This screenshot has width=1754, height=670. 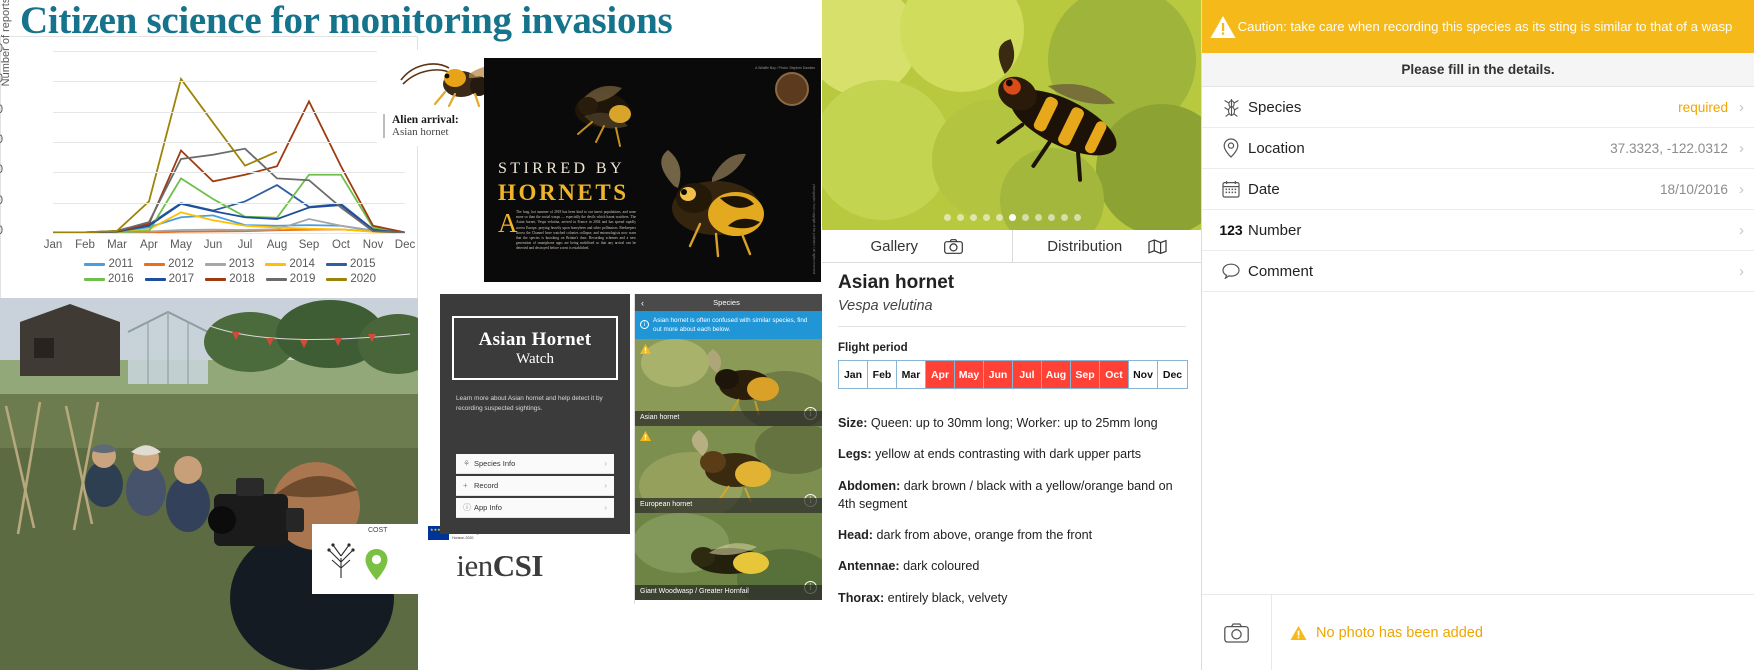 What do you see at coordinates (853, 374) in the screenshot?
I see `flight-month-jan: Jan` at bounding box center [853, 374].